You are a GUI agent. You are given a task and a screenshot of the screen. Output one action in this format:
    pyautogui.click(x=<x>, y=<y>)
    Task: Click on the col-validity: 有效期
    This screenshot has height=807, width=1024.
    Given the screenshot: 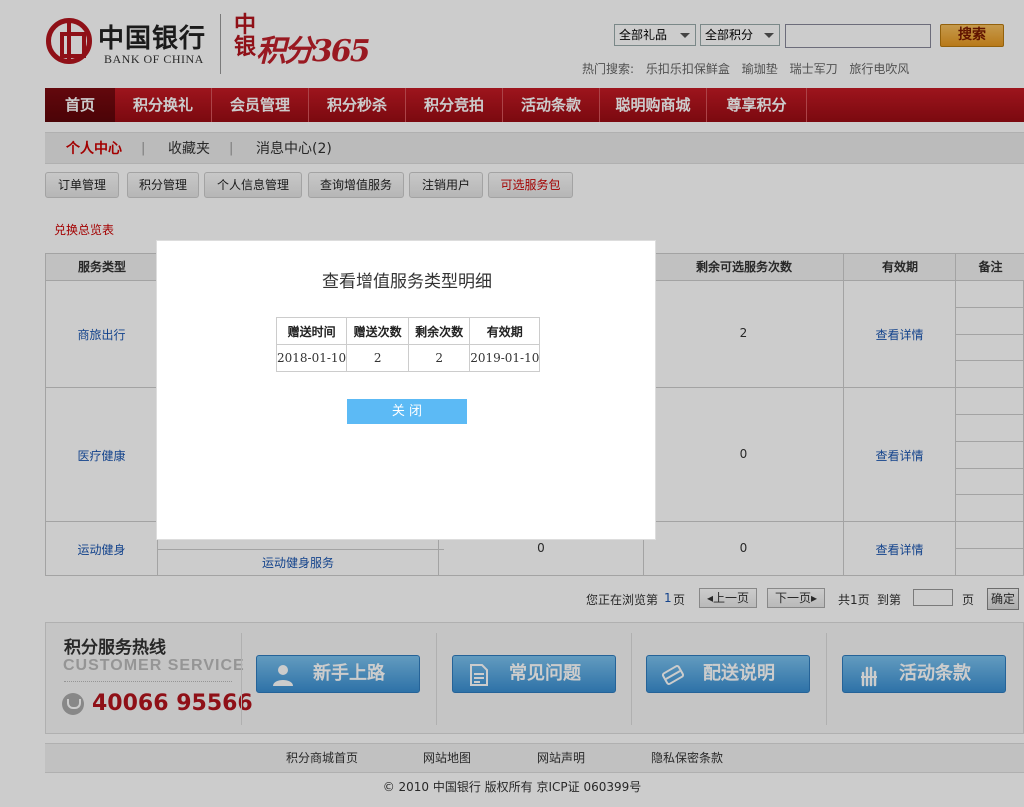 What is the action you would take?
    pyautogui.click(x=505, y=331)
    